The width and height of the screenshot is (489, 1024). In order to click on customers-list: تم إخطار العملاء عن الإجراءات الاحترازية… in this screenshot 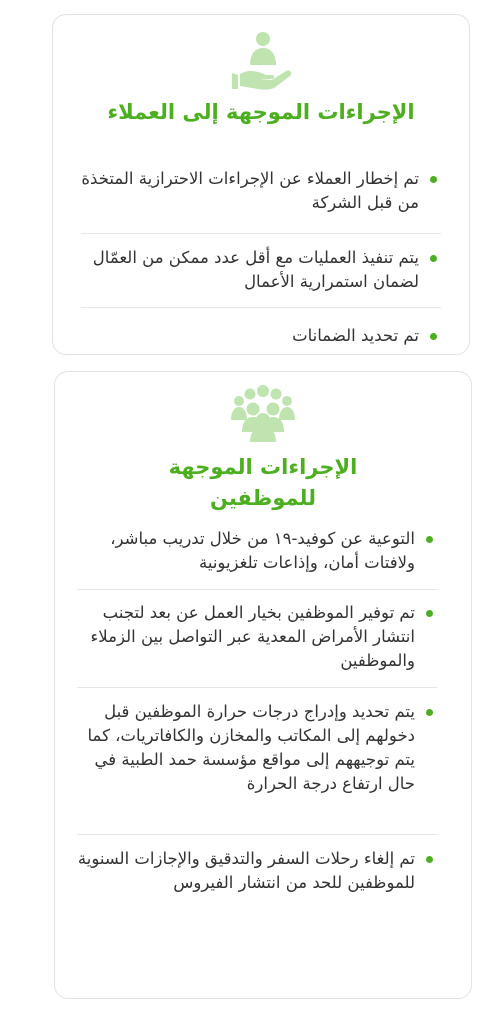, I will do `click(261, 257)`.